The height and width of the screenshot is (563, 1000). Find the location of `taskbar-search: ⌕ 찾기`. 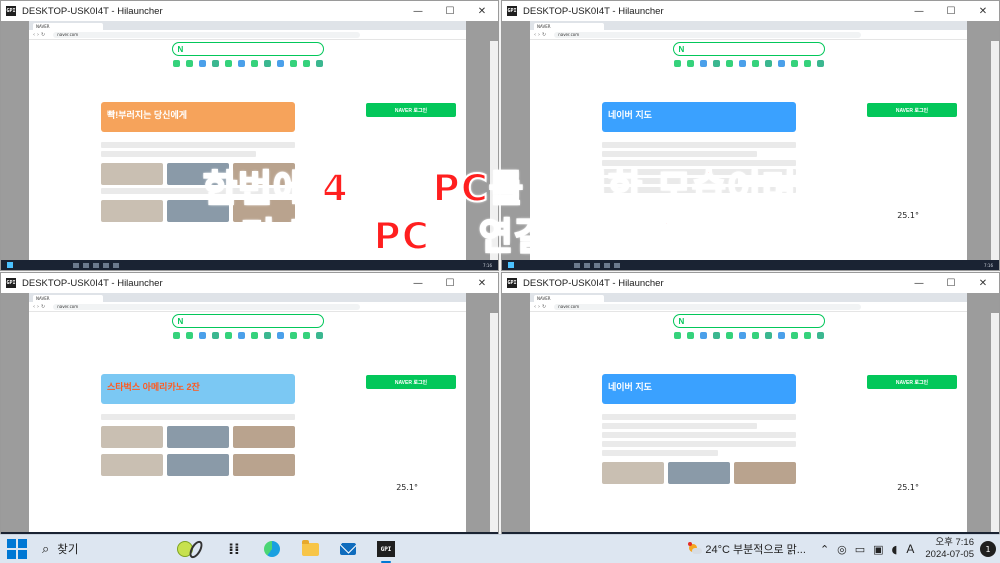

taskbar-search: ⌕ 찾기 is located at coordinates (109, 549).